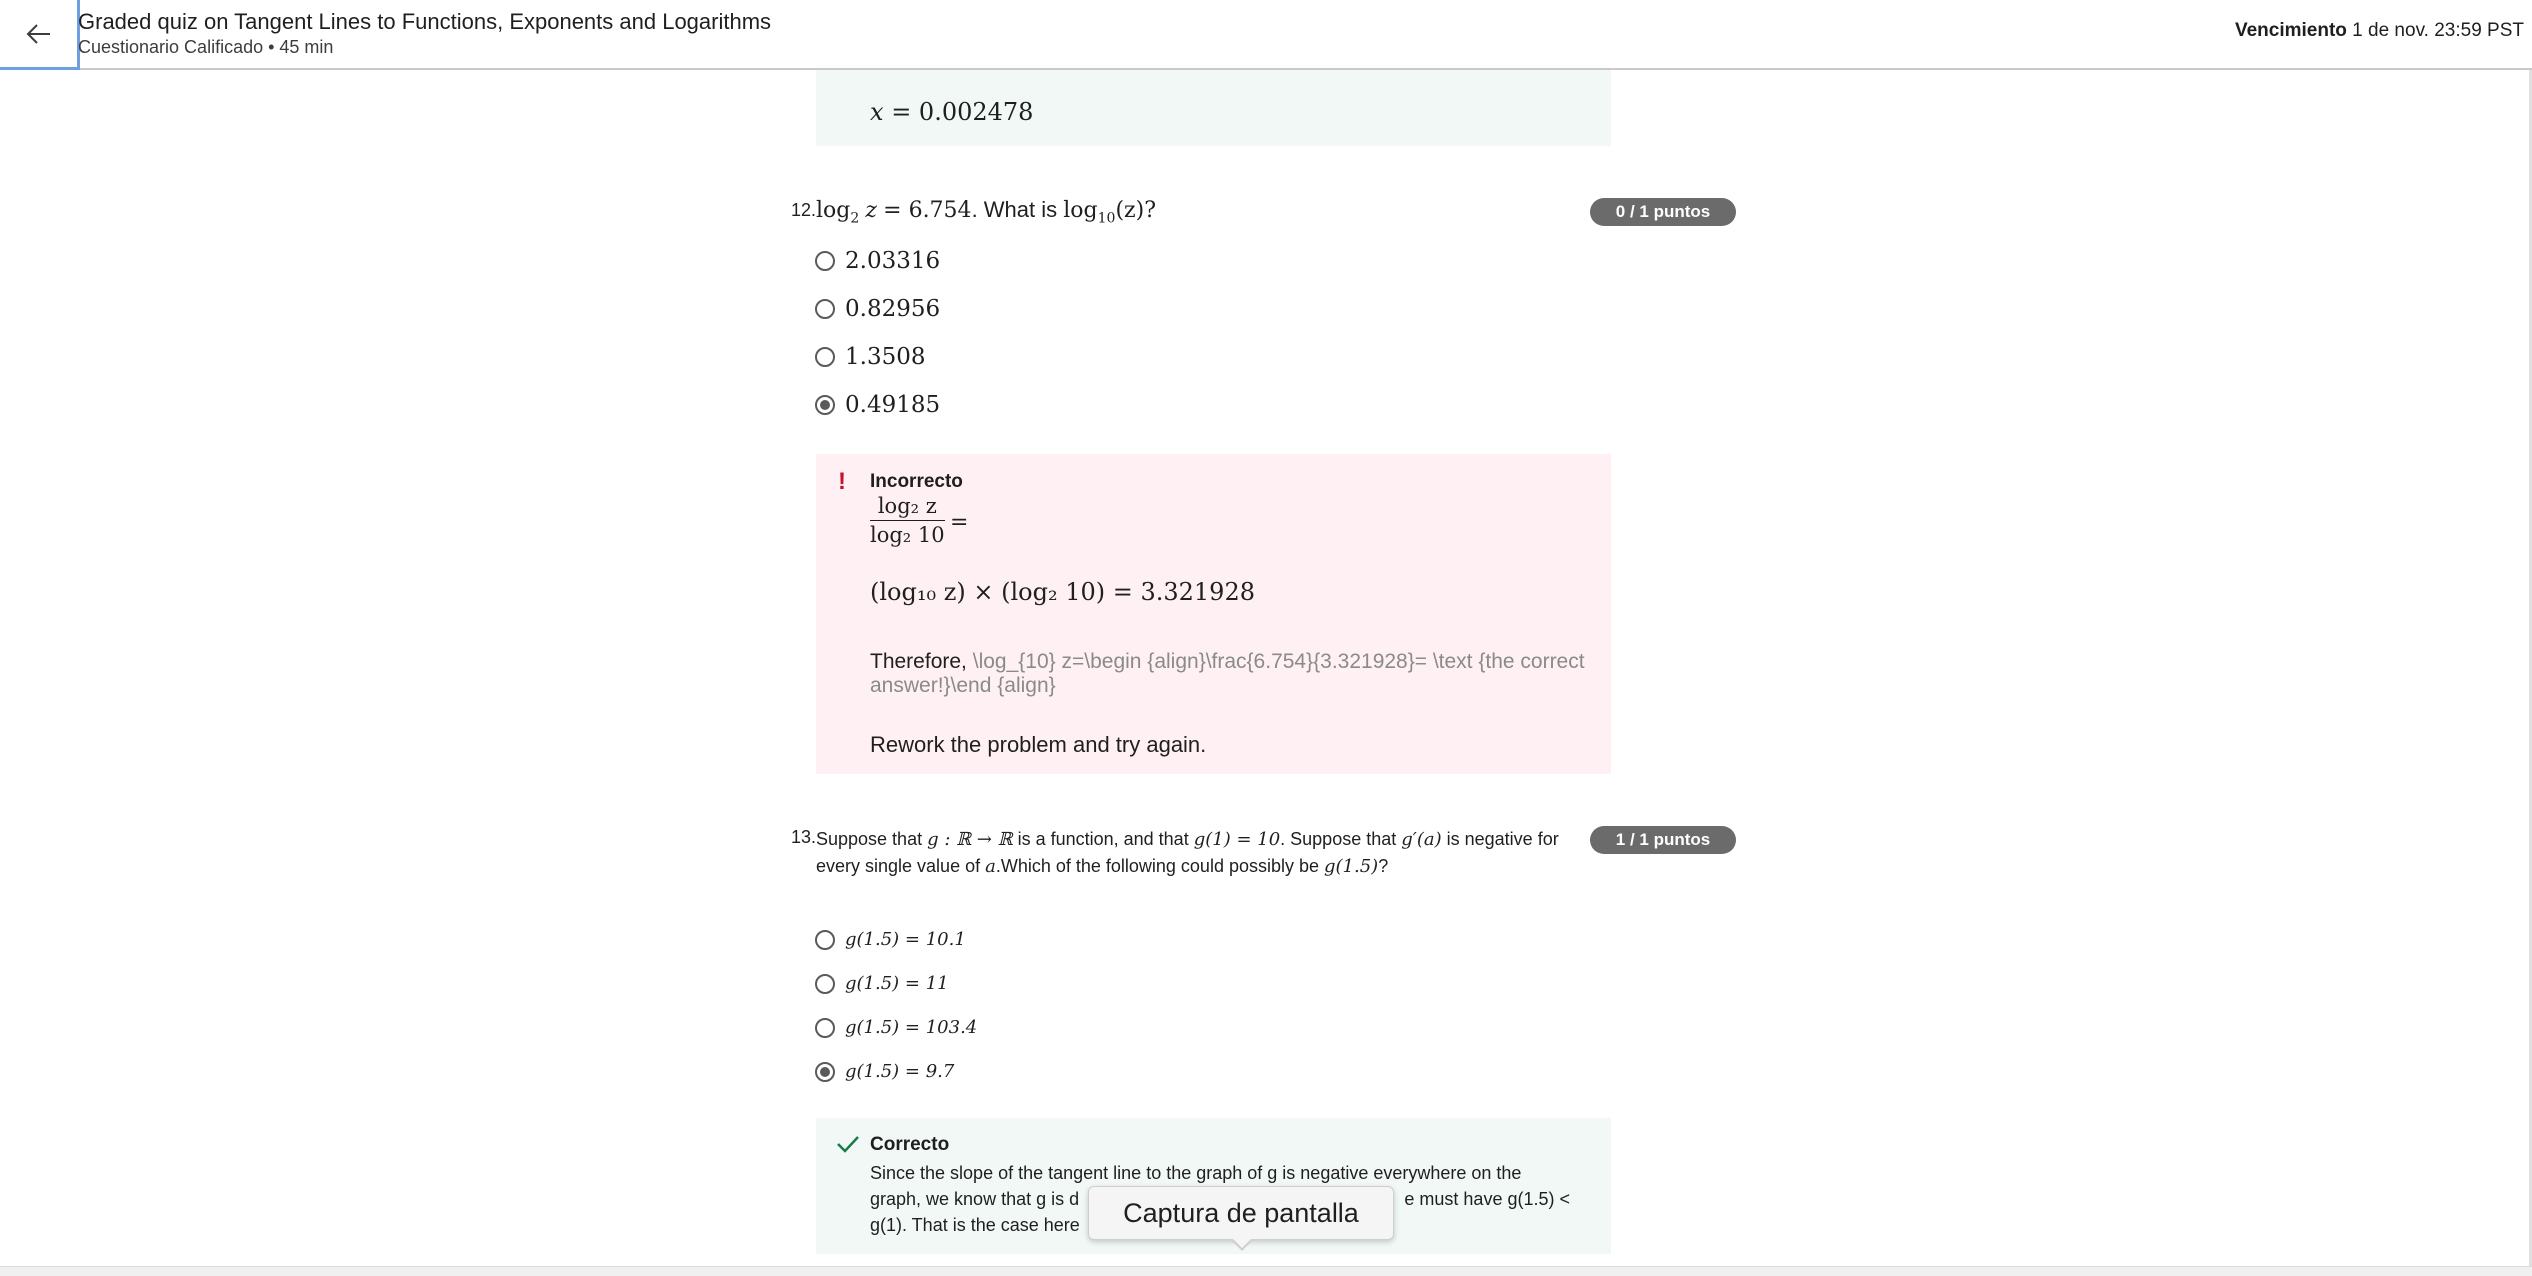  What do you see at coordinates (893, 309) in the screenshot?
I see `option-label: 0.82956` at bounding box center [893, 309].